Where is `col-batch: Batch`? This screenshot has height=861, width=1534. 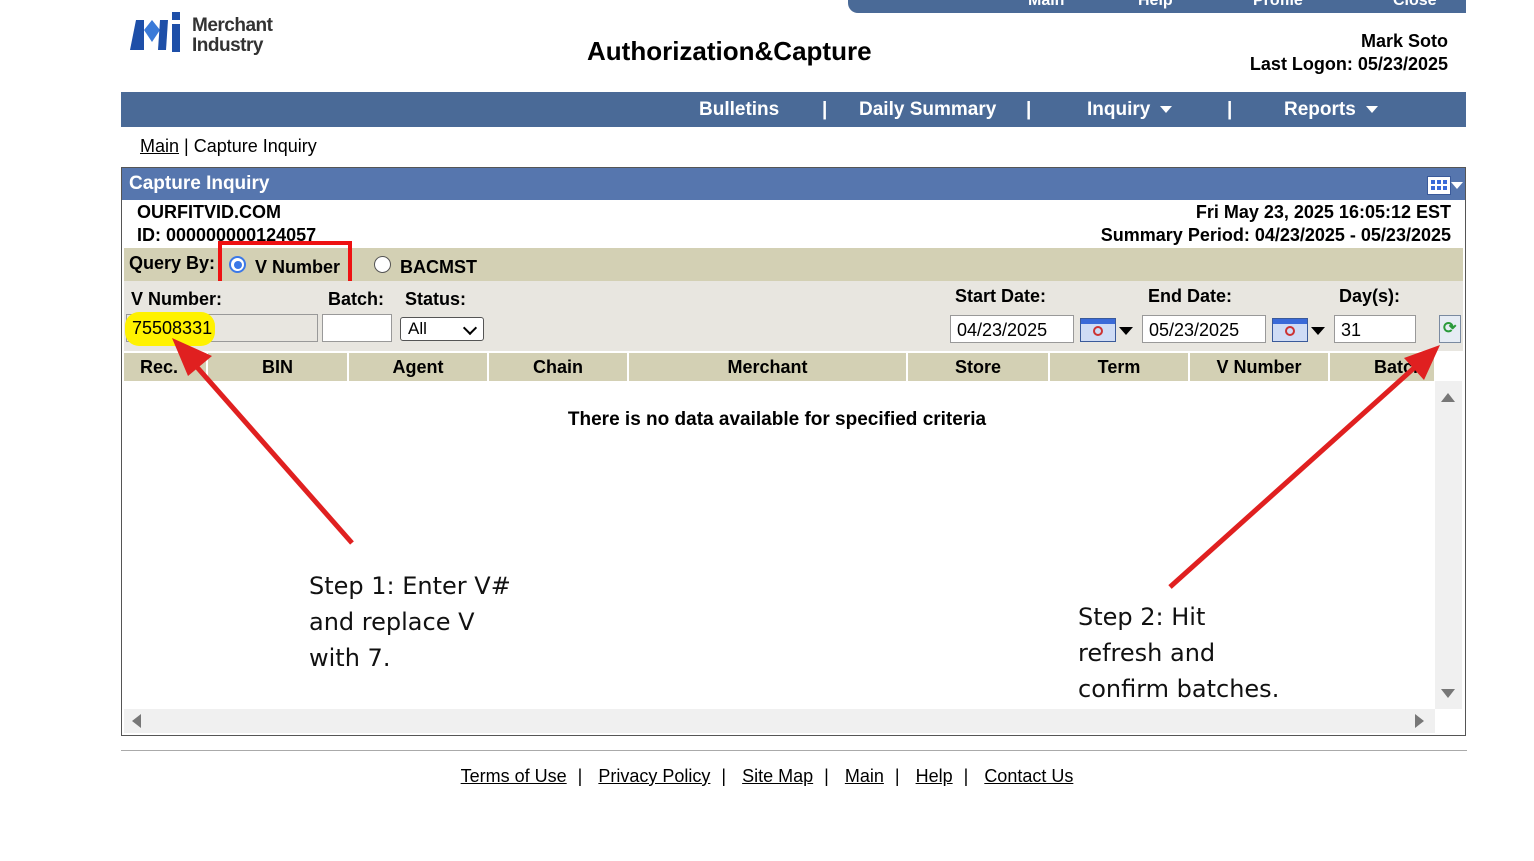 col-batch: Batch is located at coordinates (1382, 367).